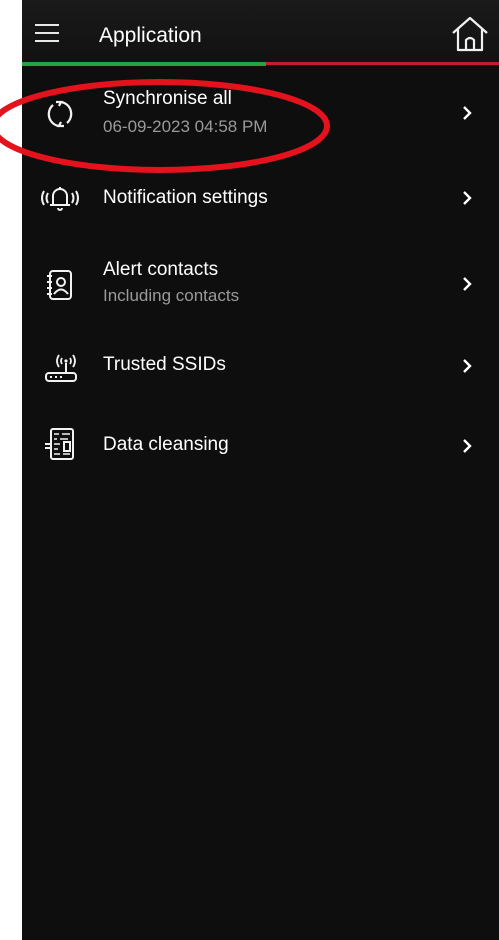  Describe the element at coordinates (260, 64) in the screenshot. I see `header-divider` at that location.